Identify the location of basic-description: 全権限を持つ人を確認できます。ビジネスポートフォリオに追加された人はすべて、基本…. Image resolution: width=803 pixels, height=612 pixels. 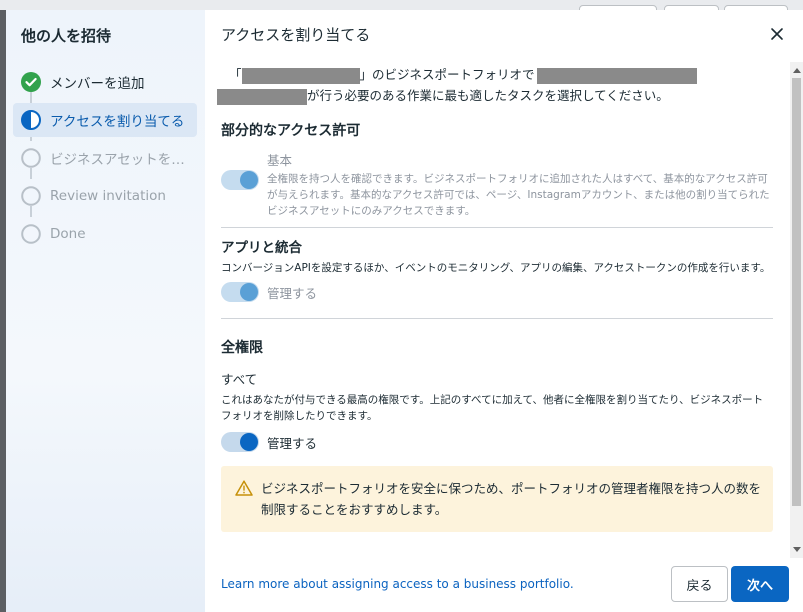
(518, 195).